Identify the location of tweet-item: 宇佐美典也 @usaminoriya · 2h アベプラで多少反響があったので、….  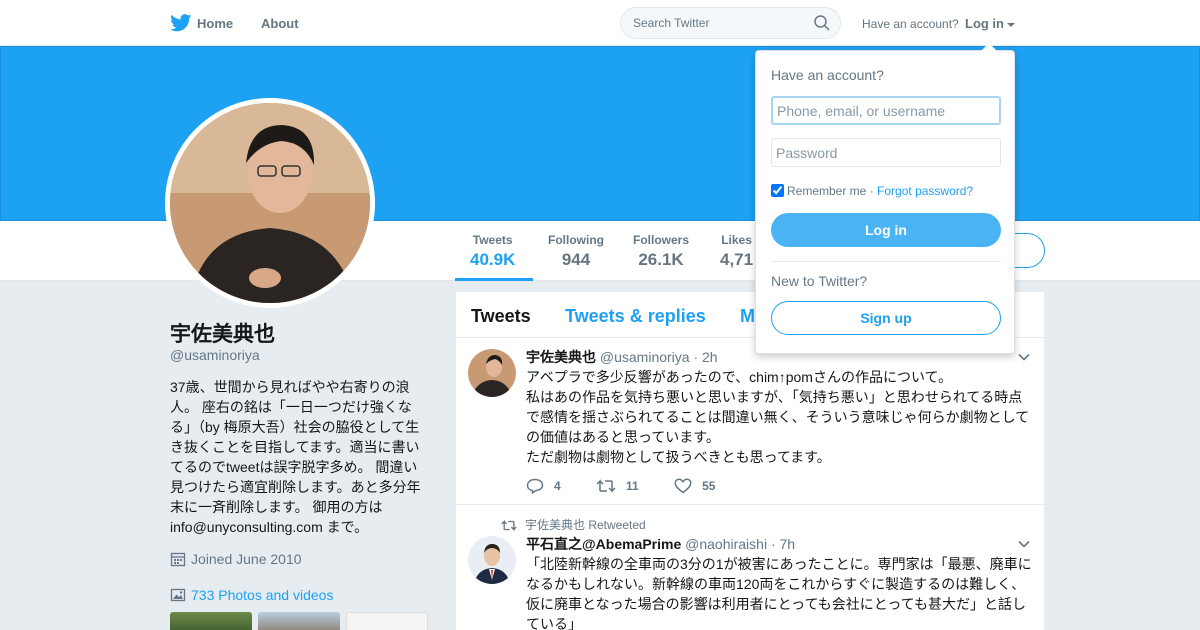
(750, 422).